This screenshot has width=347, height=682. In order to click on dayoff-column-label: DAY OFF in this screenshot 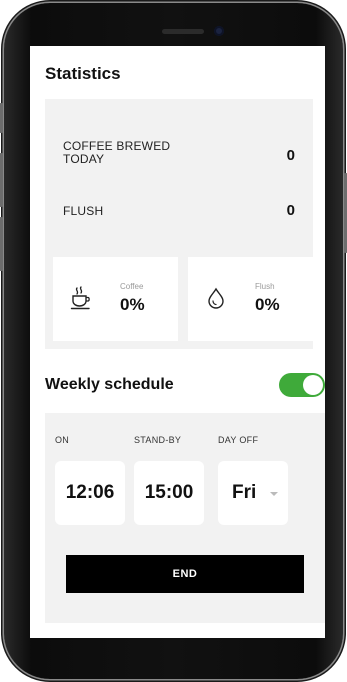, I will do `click(238, 440)`.